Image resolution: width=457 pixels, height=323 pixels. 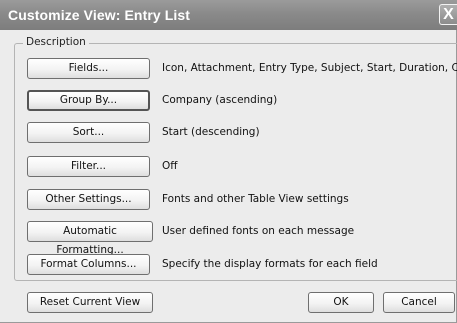 What do you see at coordinates (228, 15) in the screenshot?
I see `title-bar: Customize View: Entry List X` at bounding box center [228, 15].